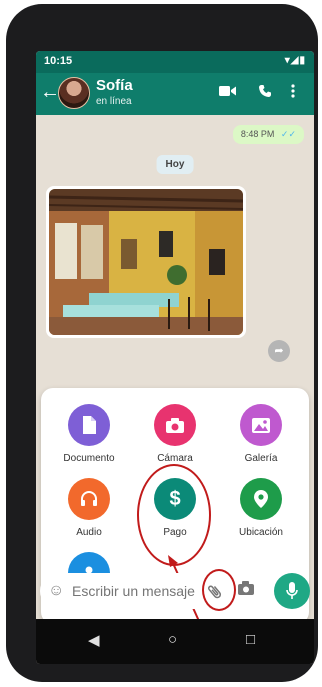 The height and width of the screenshot is (687, 322). I want to click on annotation-circle, so click(174, 515).